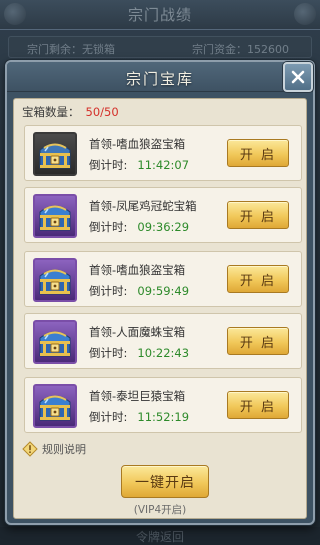  Describe the element at coordinates (163, 165) in the screenshot. I see `countdown-time: 11:42:07` at that location.